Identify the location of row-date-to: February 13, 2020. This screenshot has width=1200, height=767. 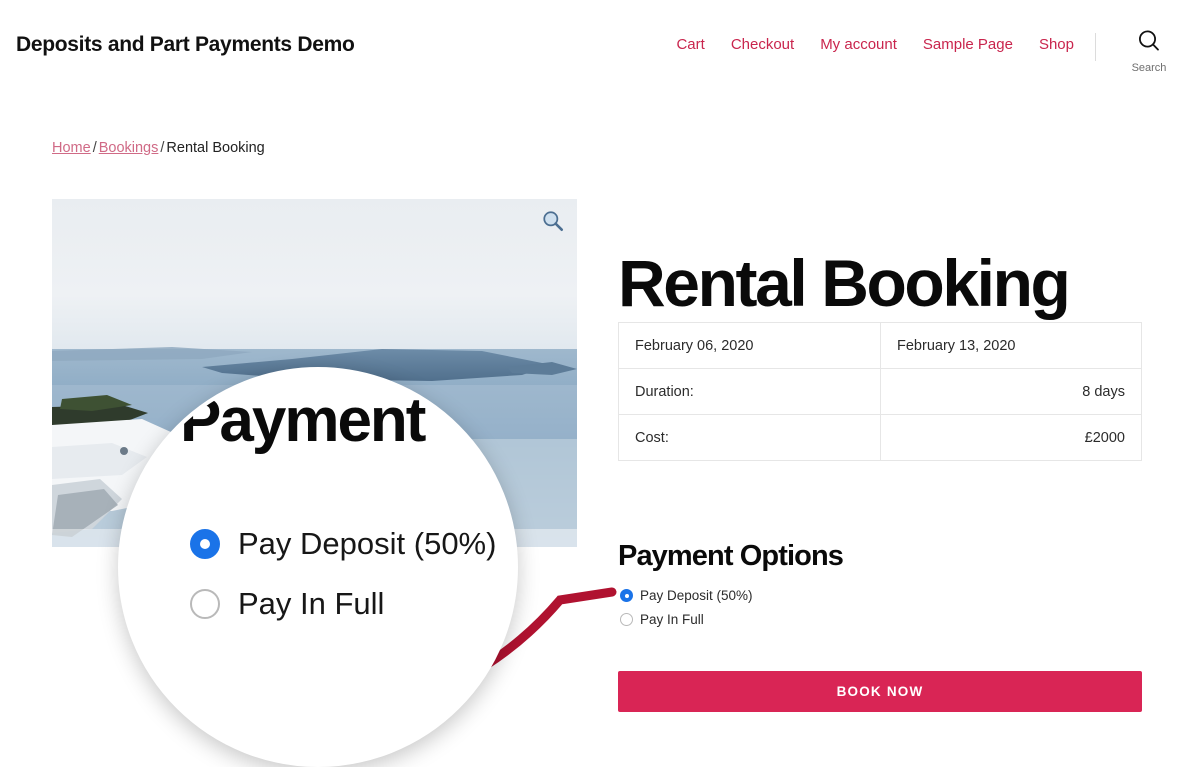
(1011, 345).